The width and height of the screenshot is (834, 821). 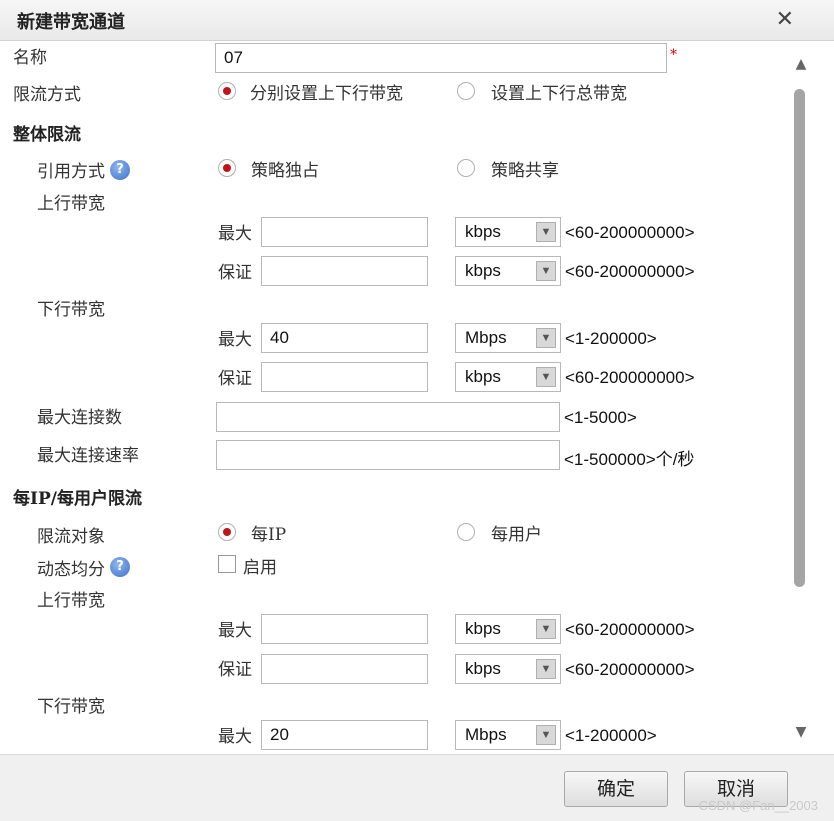 What do you see at coordinates (344, 271) in the screenshot?
I see `up-guarantee-input` at bounding box center [344, 271].